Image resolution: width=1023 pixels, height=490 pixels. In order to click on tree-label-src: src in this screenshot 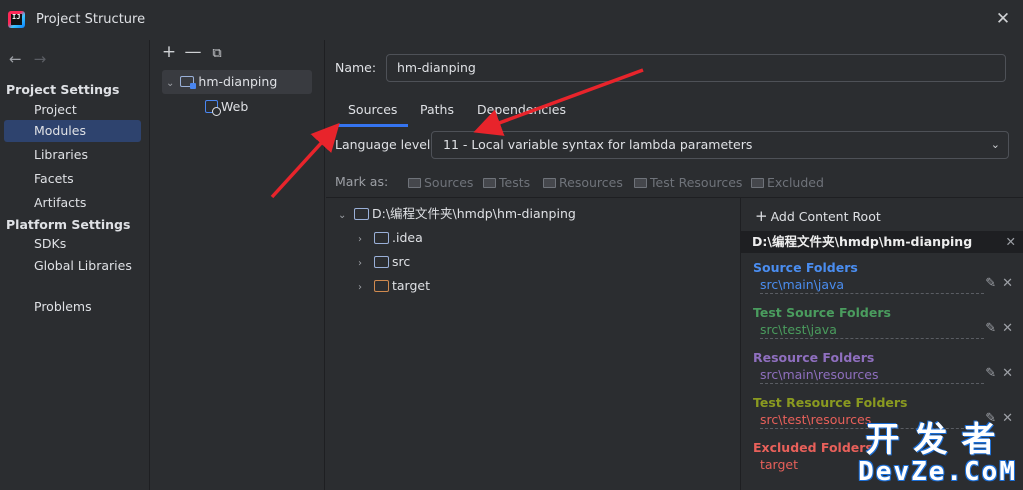, I will do `click(401, 261)`.